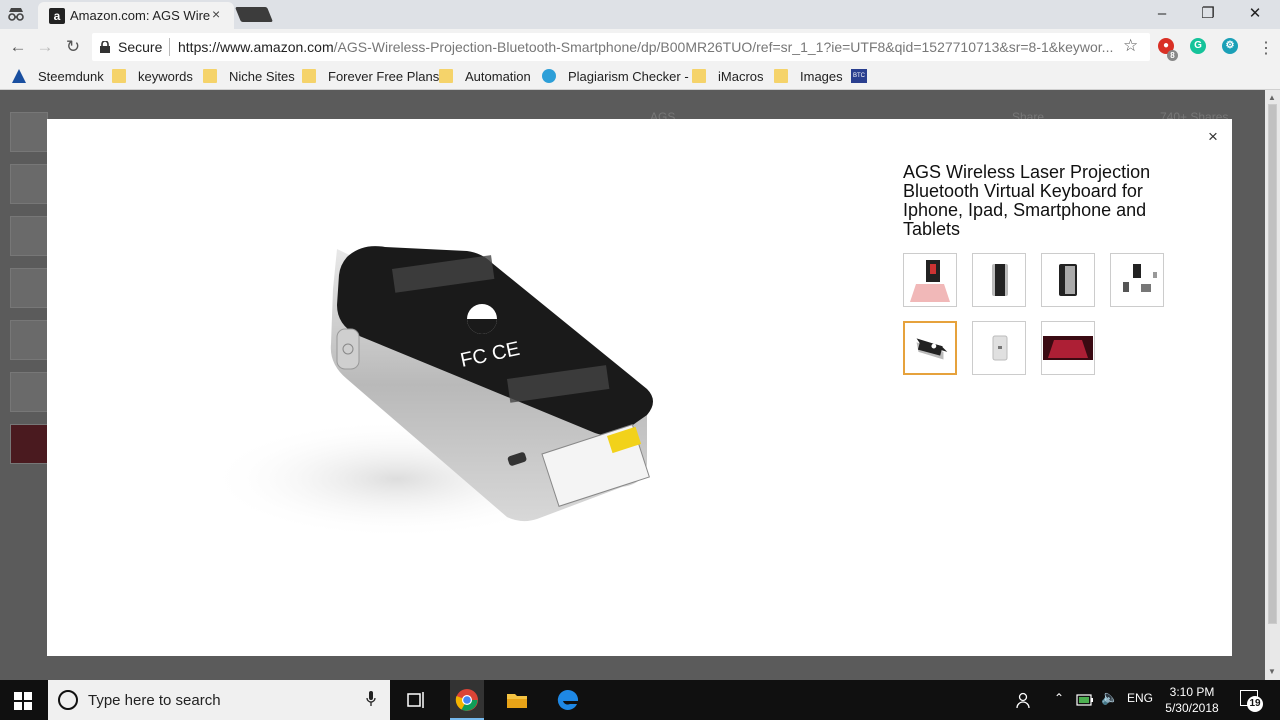 This screenshot has height=720, width=1280. I want to click on battery-icon, so click(1085, 700).